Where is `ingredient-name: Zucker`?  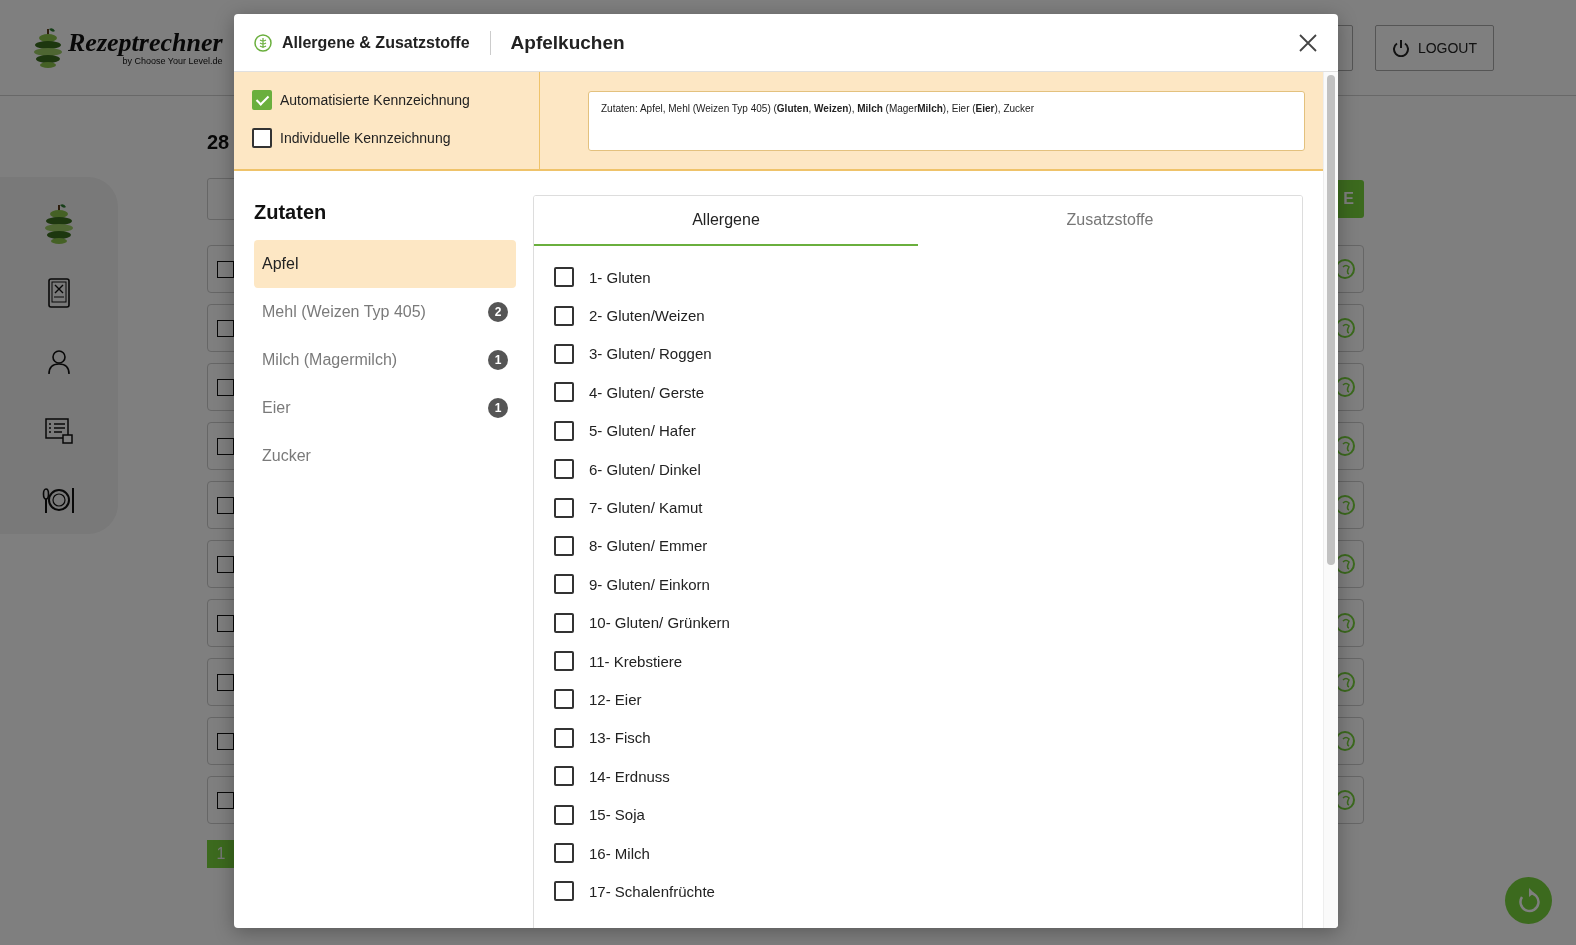
ingredient-name: Zucker is located at coordinates (286, 456).